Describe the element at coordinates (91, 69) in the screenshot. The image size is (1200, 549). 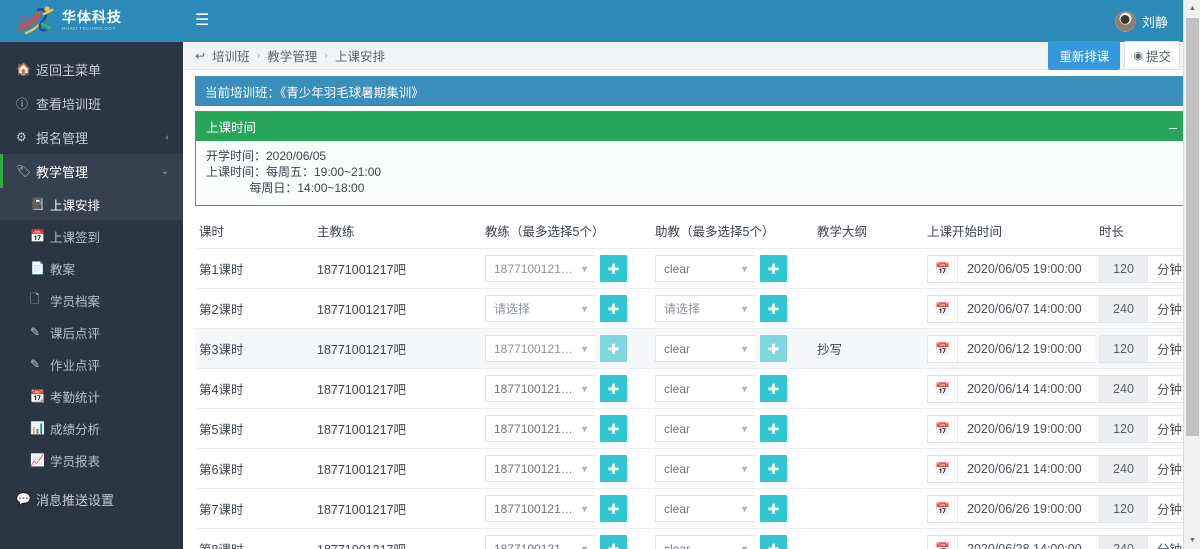
I see `sidebar-item-return-main-menu: 🏠 返回主菜单` at that location.